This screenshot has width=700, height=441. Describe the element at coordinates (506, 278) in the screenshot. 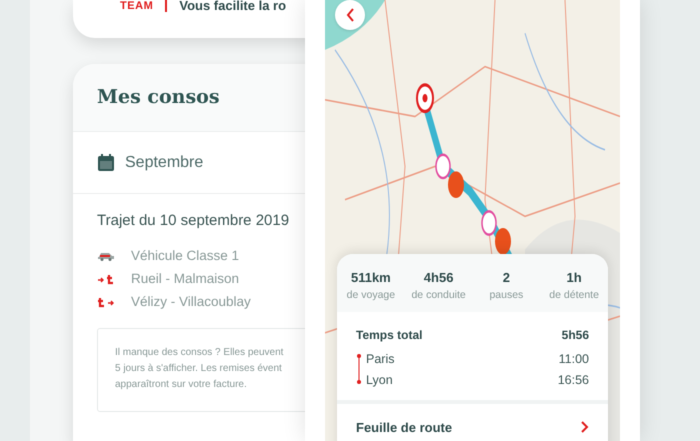

I see `stat-value: 2` at that location.